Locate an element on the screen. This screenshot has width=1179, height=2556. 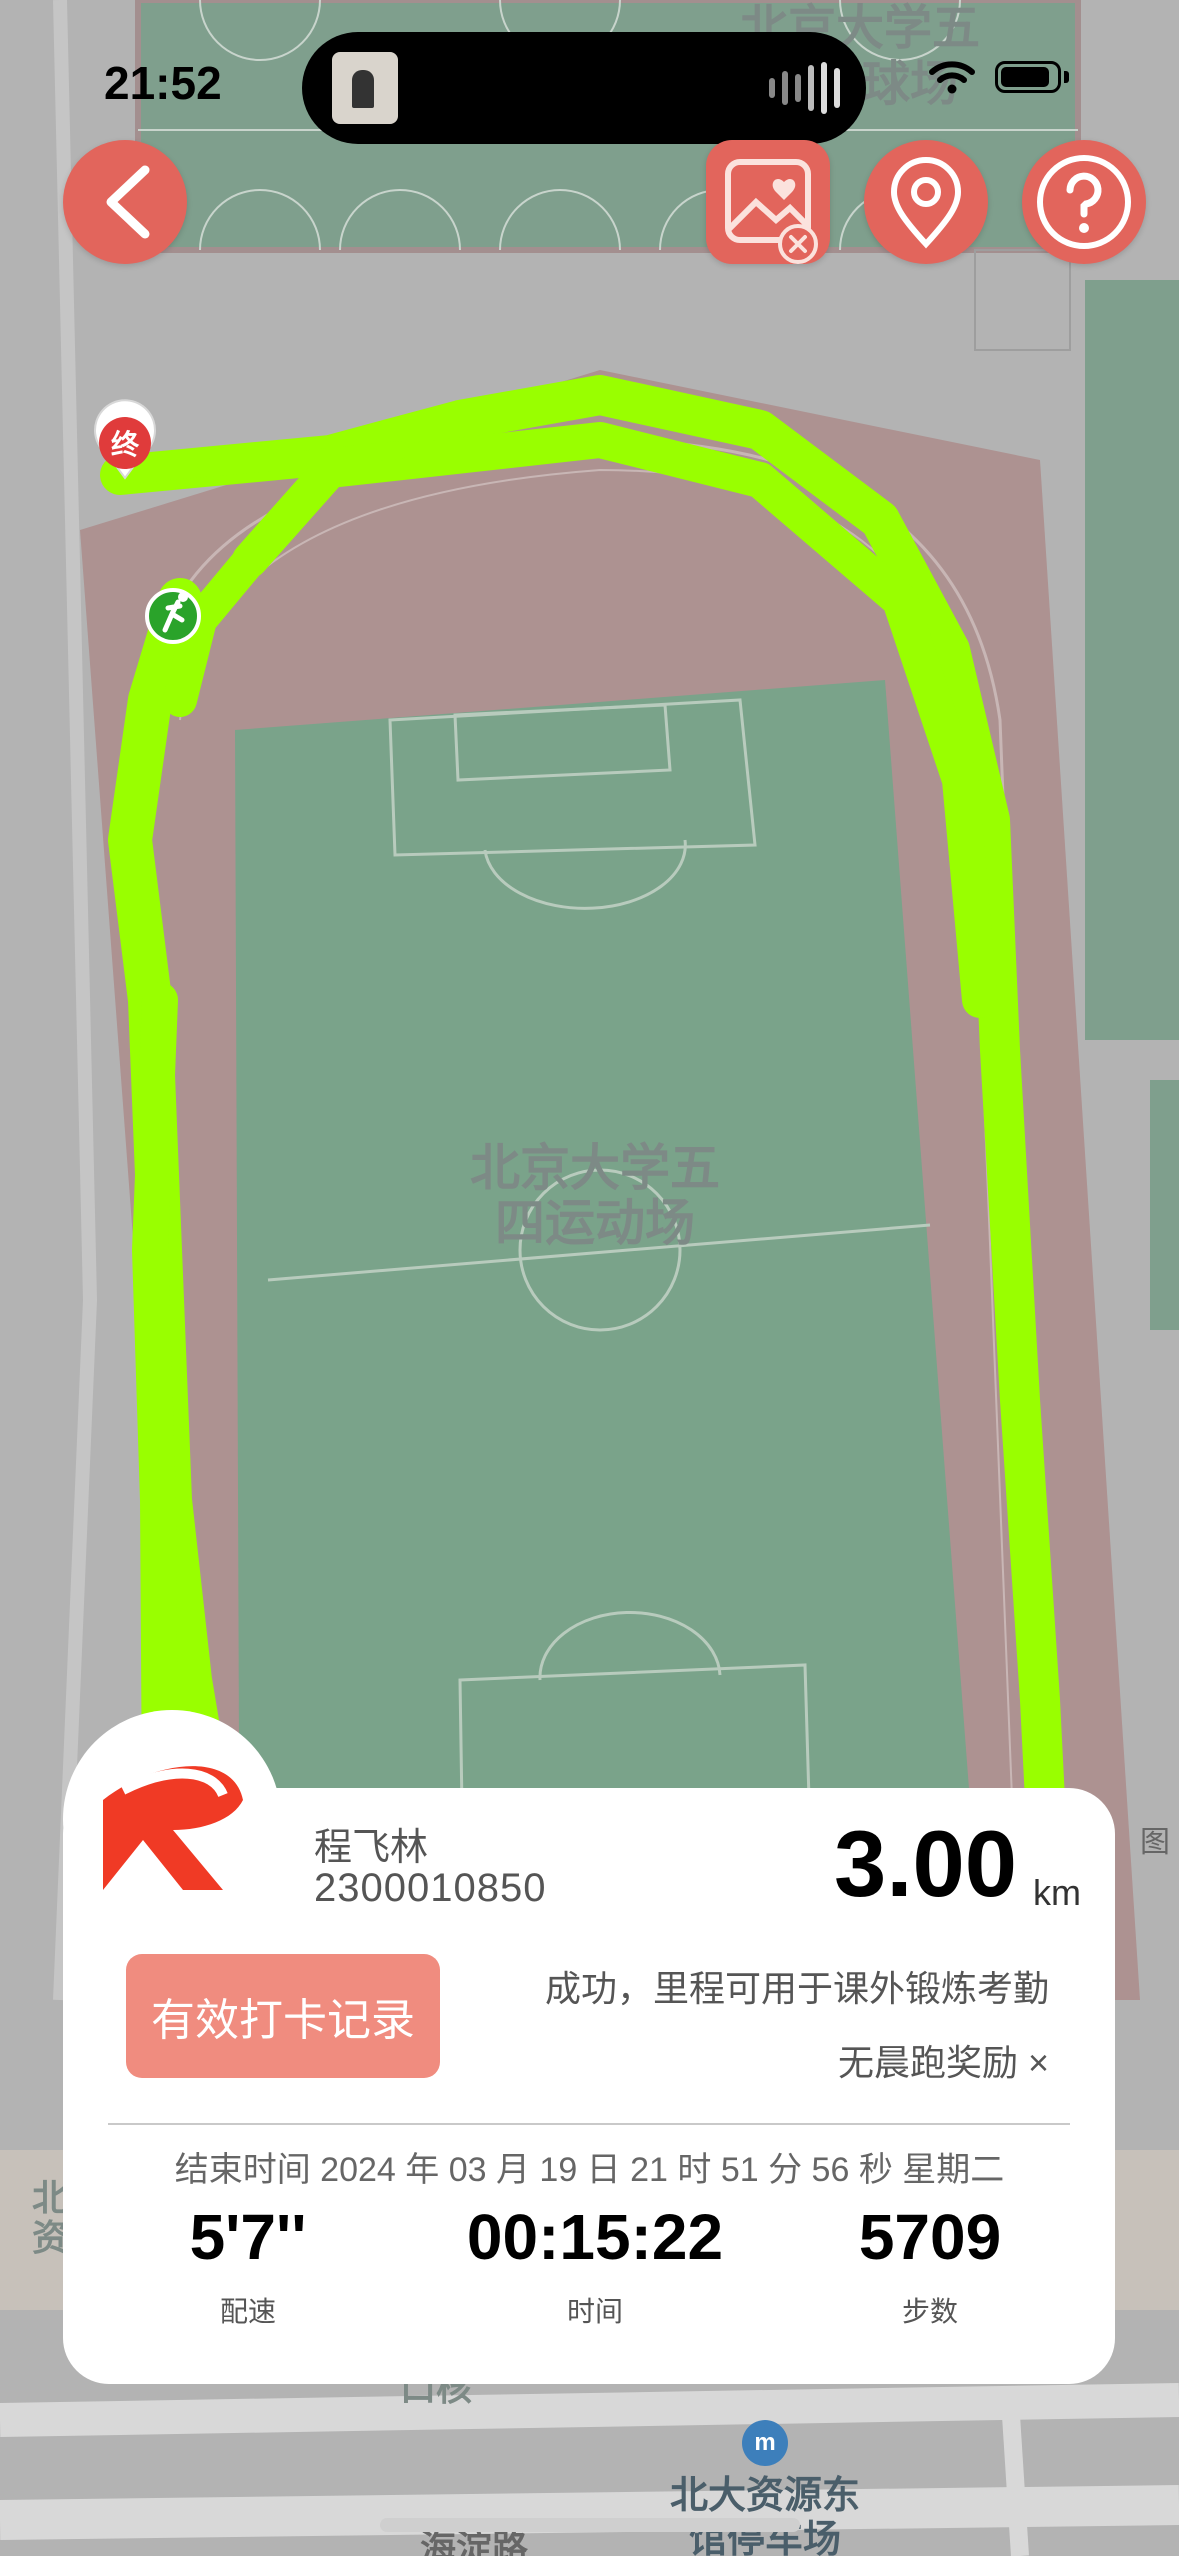
divider is located at coordinates (589, 2124).